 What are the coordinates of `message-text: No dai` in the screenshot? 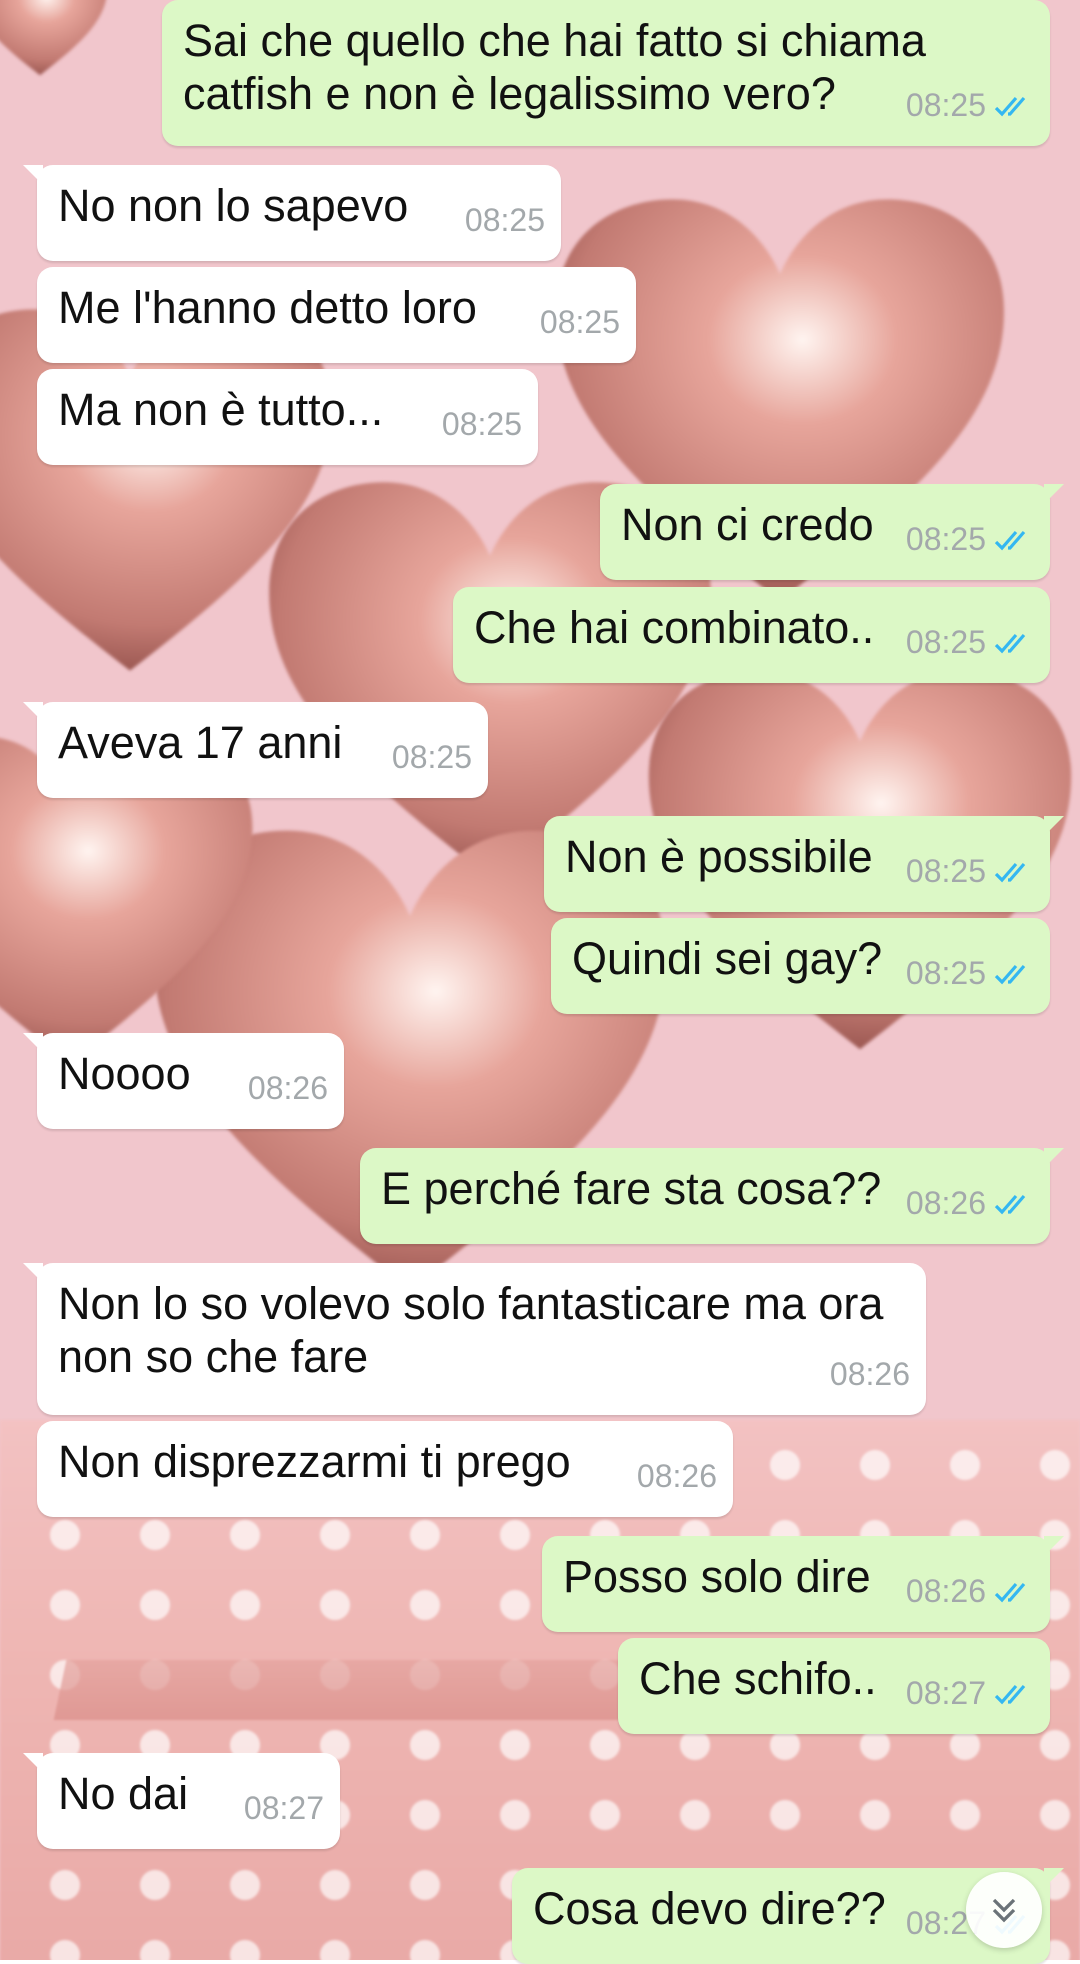 It's located at (123, 1793).